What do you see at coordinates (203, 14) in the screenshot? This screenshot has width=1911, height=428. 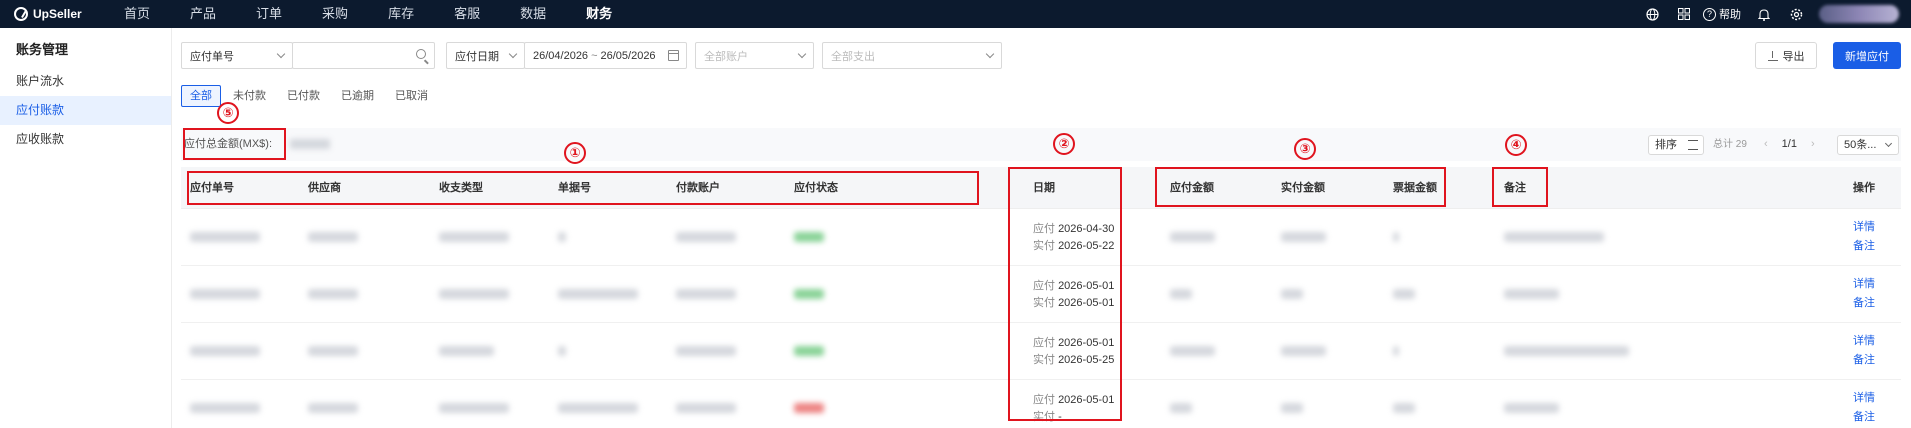 I see `nav-item-products: 产品` at bounding box center [203, 14].